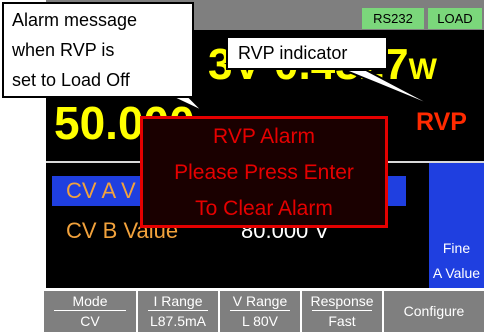  I want to click on callout-line: Alarm message, so click(75, 20).